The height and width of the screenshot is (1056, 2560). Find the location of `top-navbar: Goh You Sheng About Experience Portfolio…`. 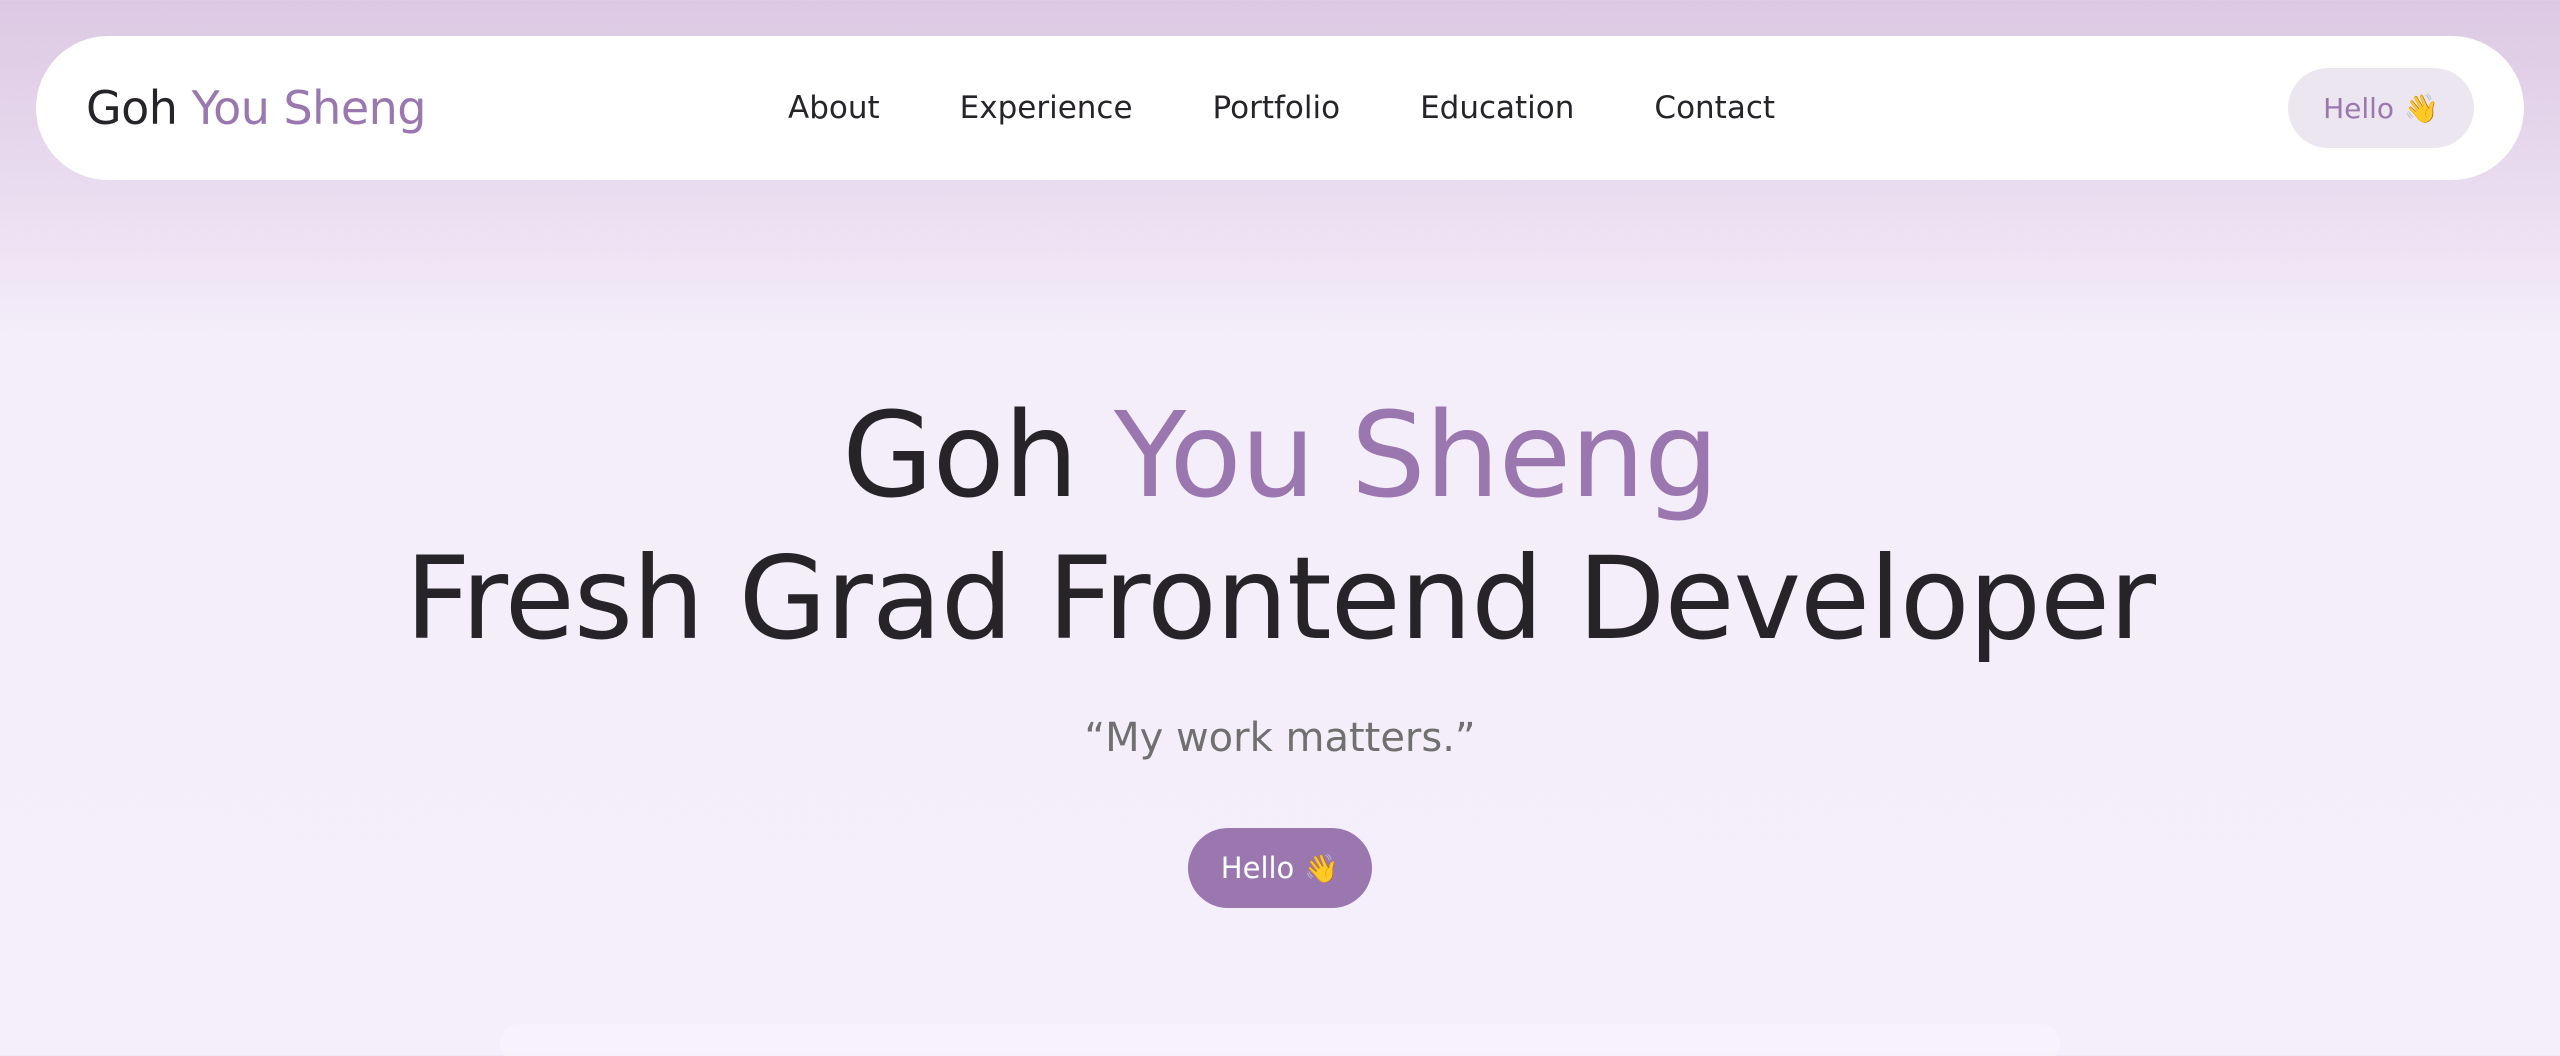

top-navbar: Goh You Sheng About Experience Portfolio… is located at coordinates (1280, 108).